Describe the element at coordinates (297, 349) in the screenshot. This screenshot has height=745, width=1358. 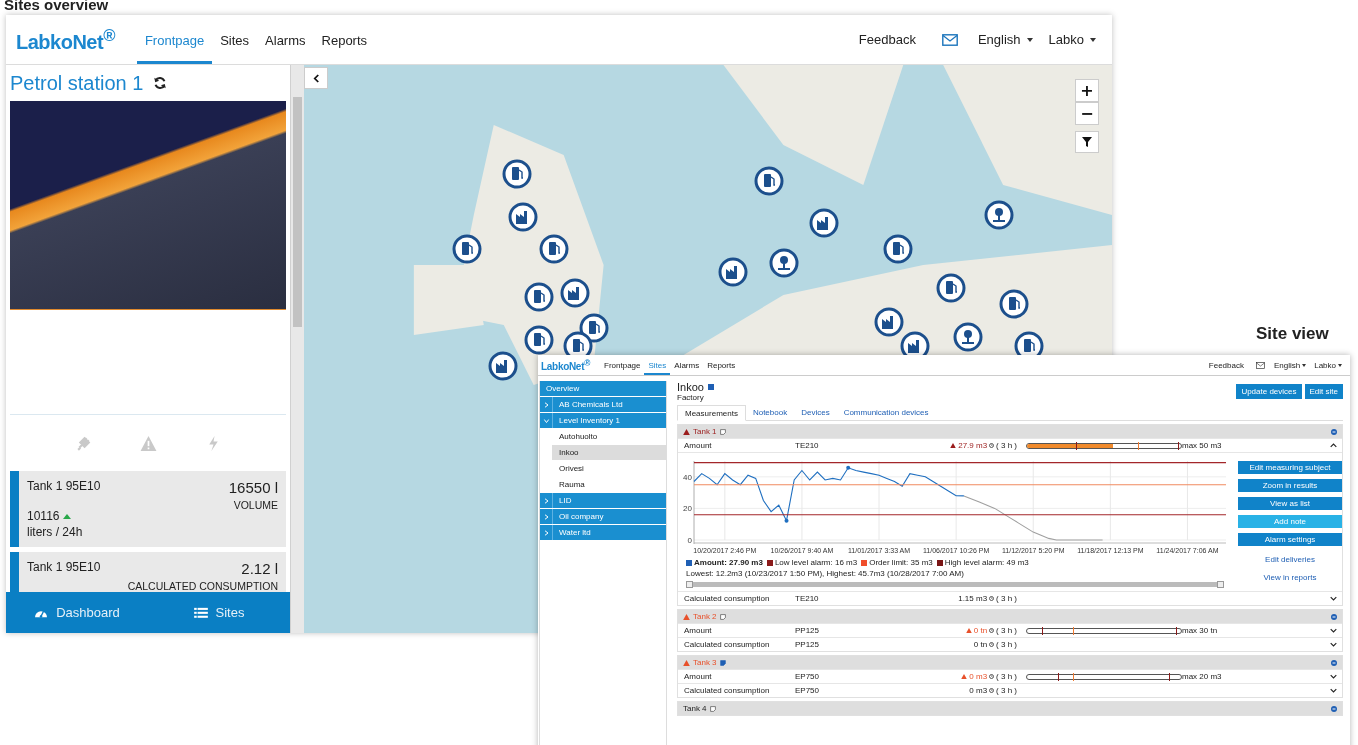
I see `scrollbar` at that location.